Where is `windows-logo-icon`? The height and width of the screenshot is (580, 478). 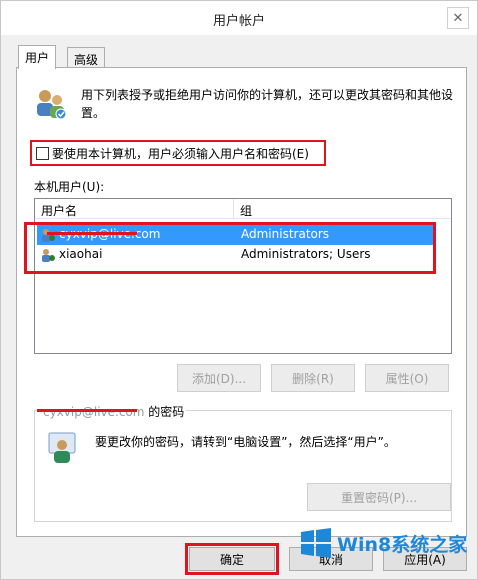 windows-logo-icon is located at coordinates (316, 543).